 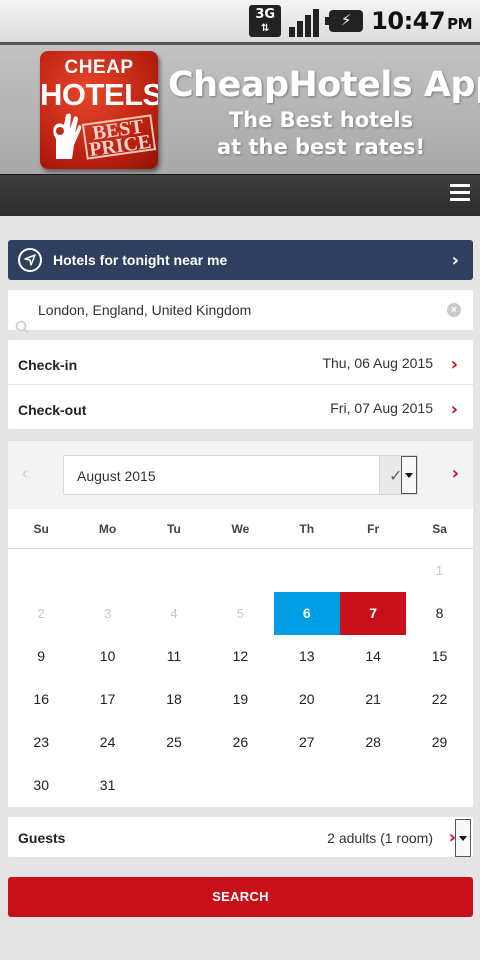 I want to click on calendar-day: 23, so click(x=41, y=742).